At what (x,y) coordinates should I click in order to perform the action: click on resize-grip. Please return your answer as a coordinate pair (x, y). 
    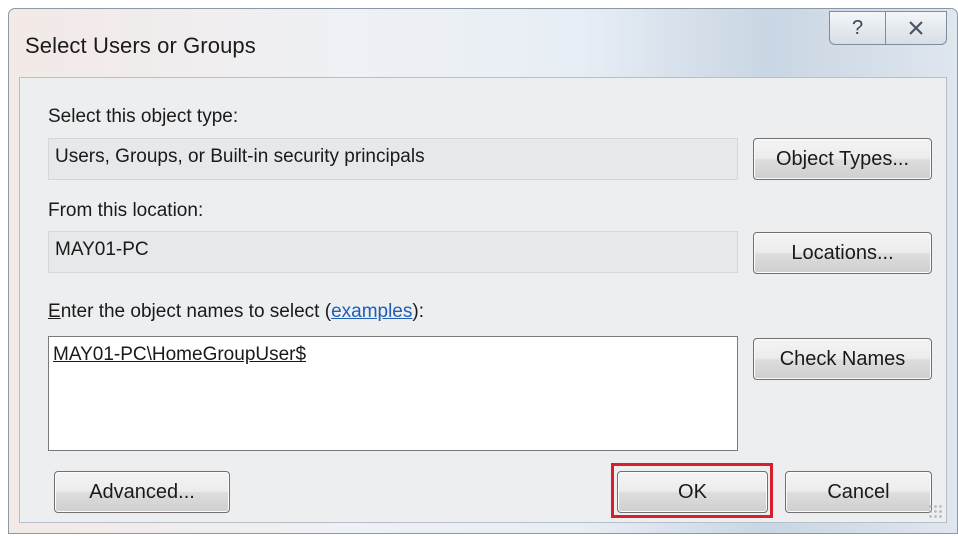
    Looking at the image, I should click on (935, 511).